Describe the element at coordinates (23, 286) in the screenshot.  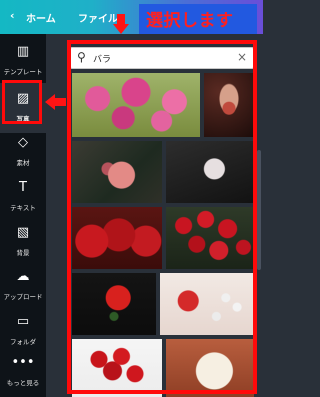
I see `sidebar-item-upload: ☁ アップロード` at that location.